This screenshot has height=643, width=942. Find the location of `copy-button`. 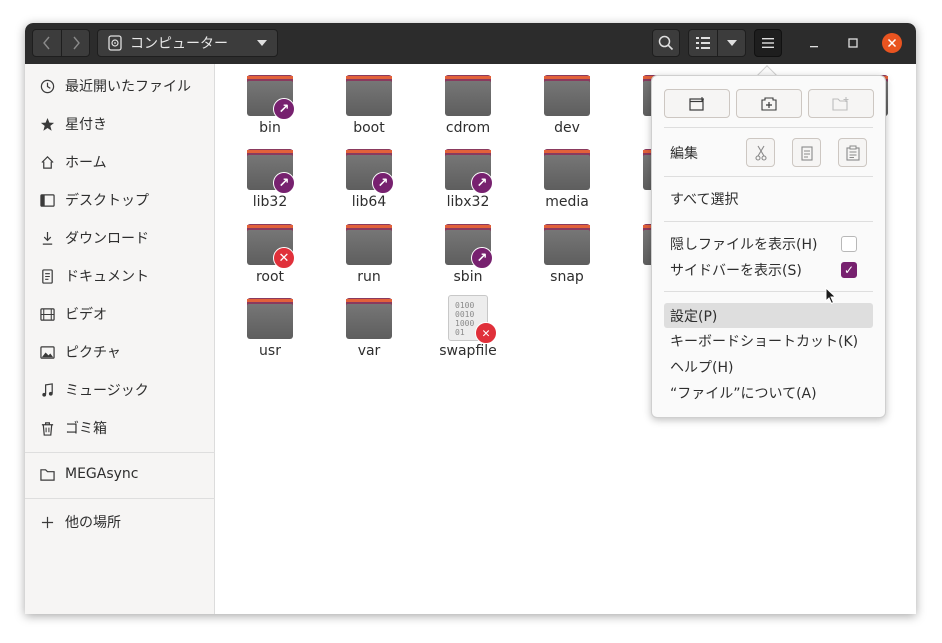

copy-button is located at coordinates (806, 152).